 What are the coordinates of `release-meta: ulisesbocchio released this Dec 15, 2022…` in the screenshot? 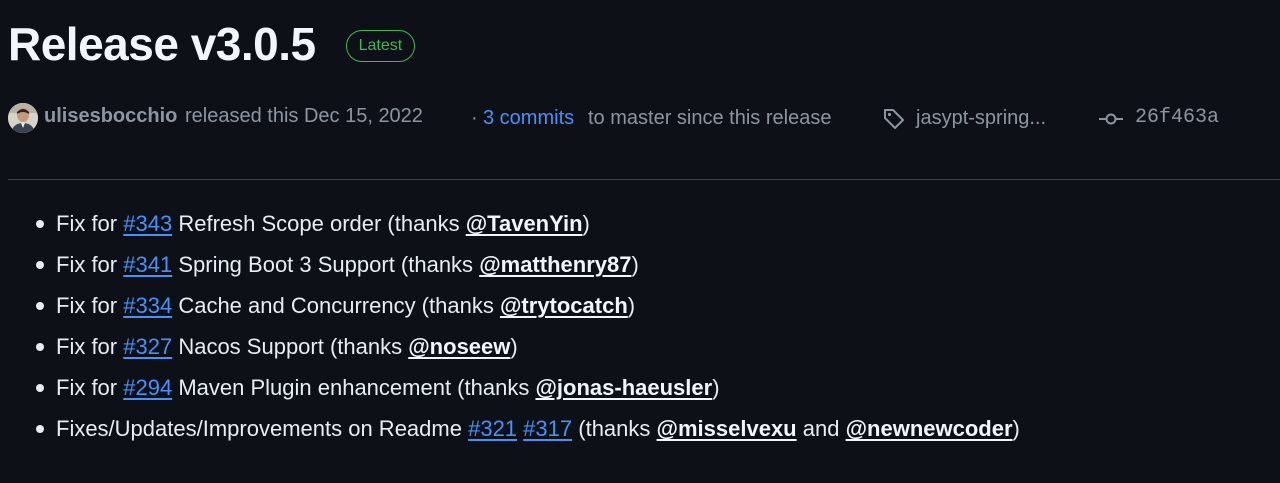 It's located at (640, 118).